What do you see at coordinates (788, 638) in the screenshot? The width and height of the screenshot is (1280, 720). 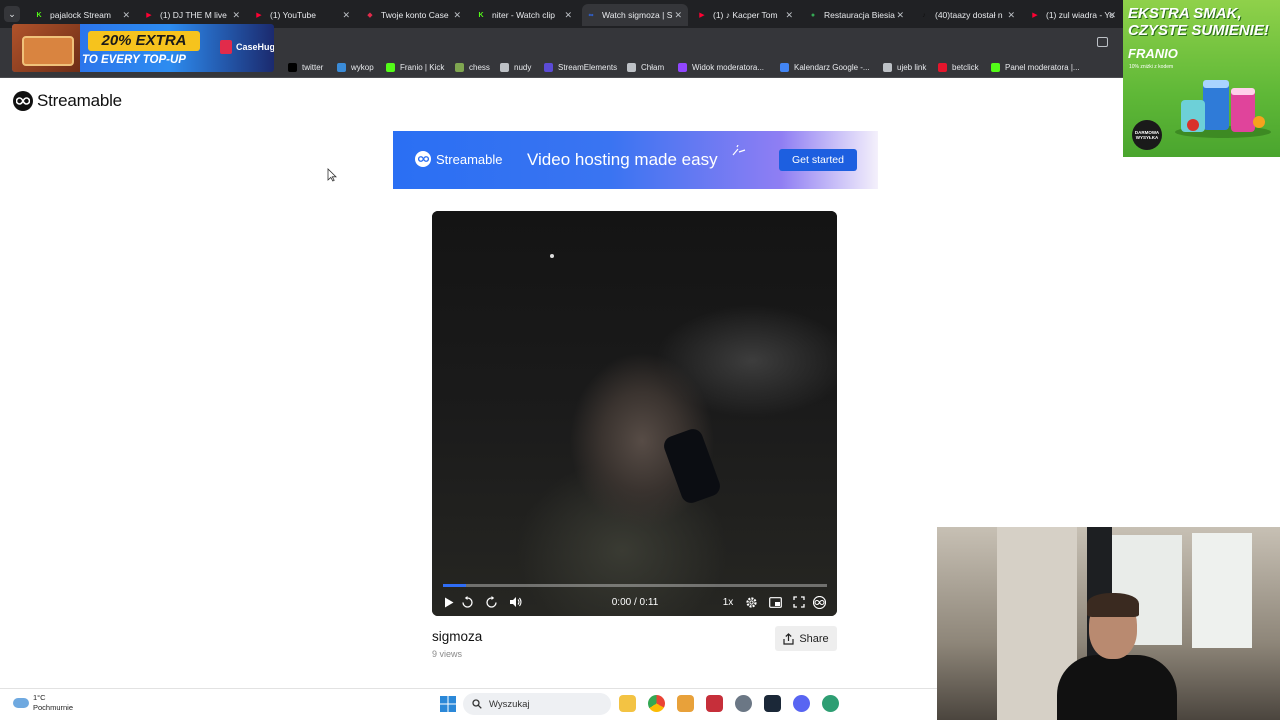 I see `share-icon` at bounding box center [788, 638].